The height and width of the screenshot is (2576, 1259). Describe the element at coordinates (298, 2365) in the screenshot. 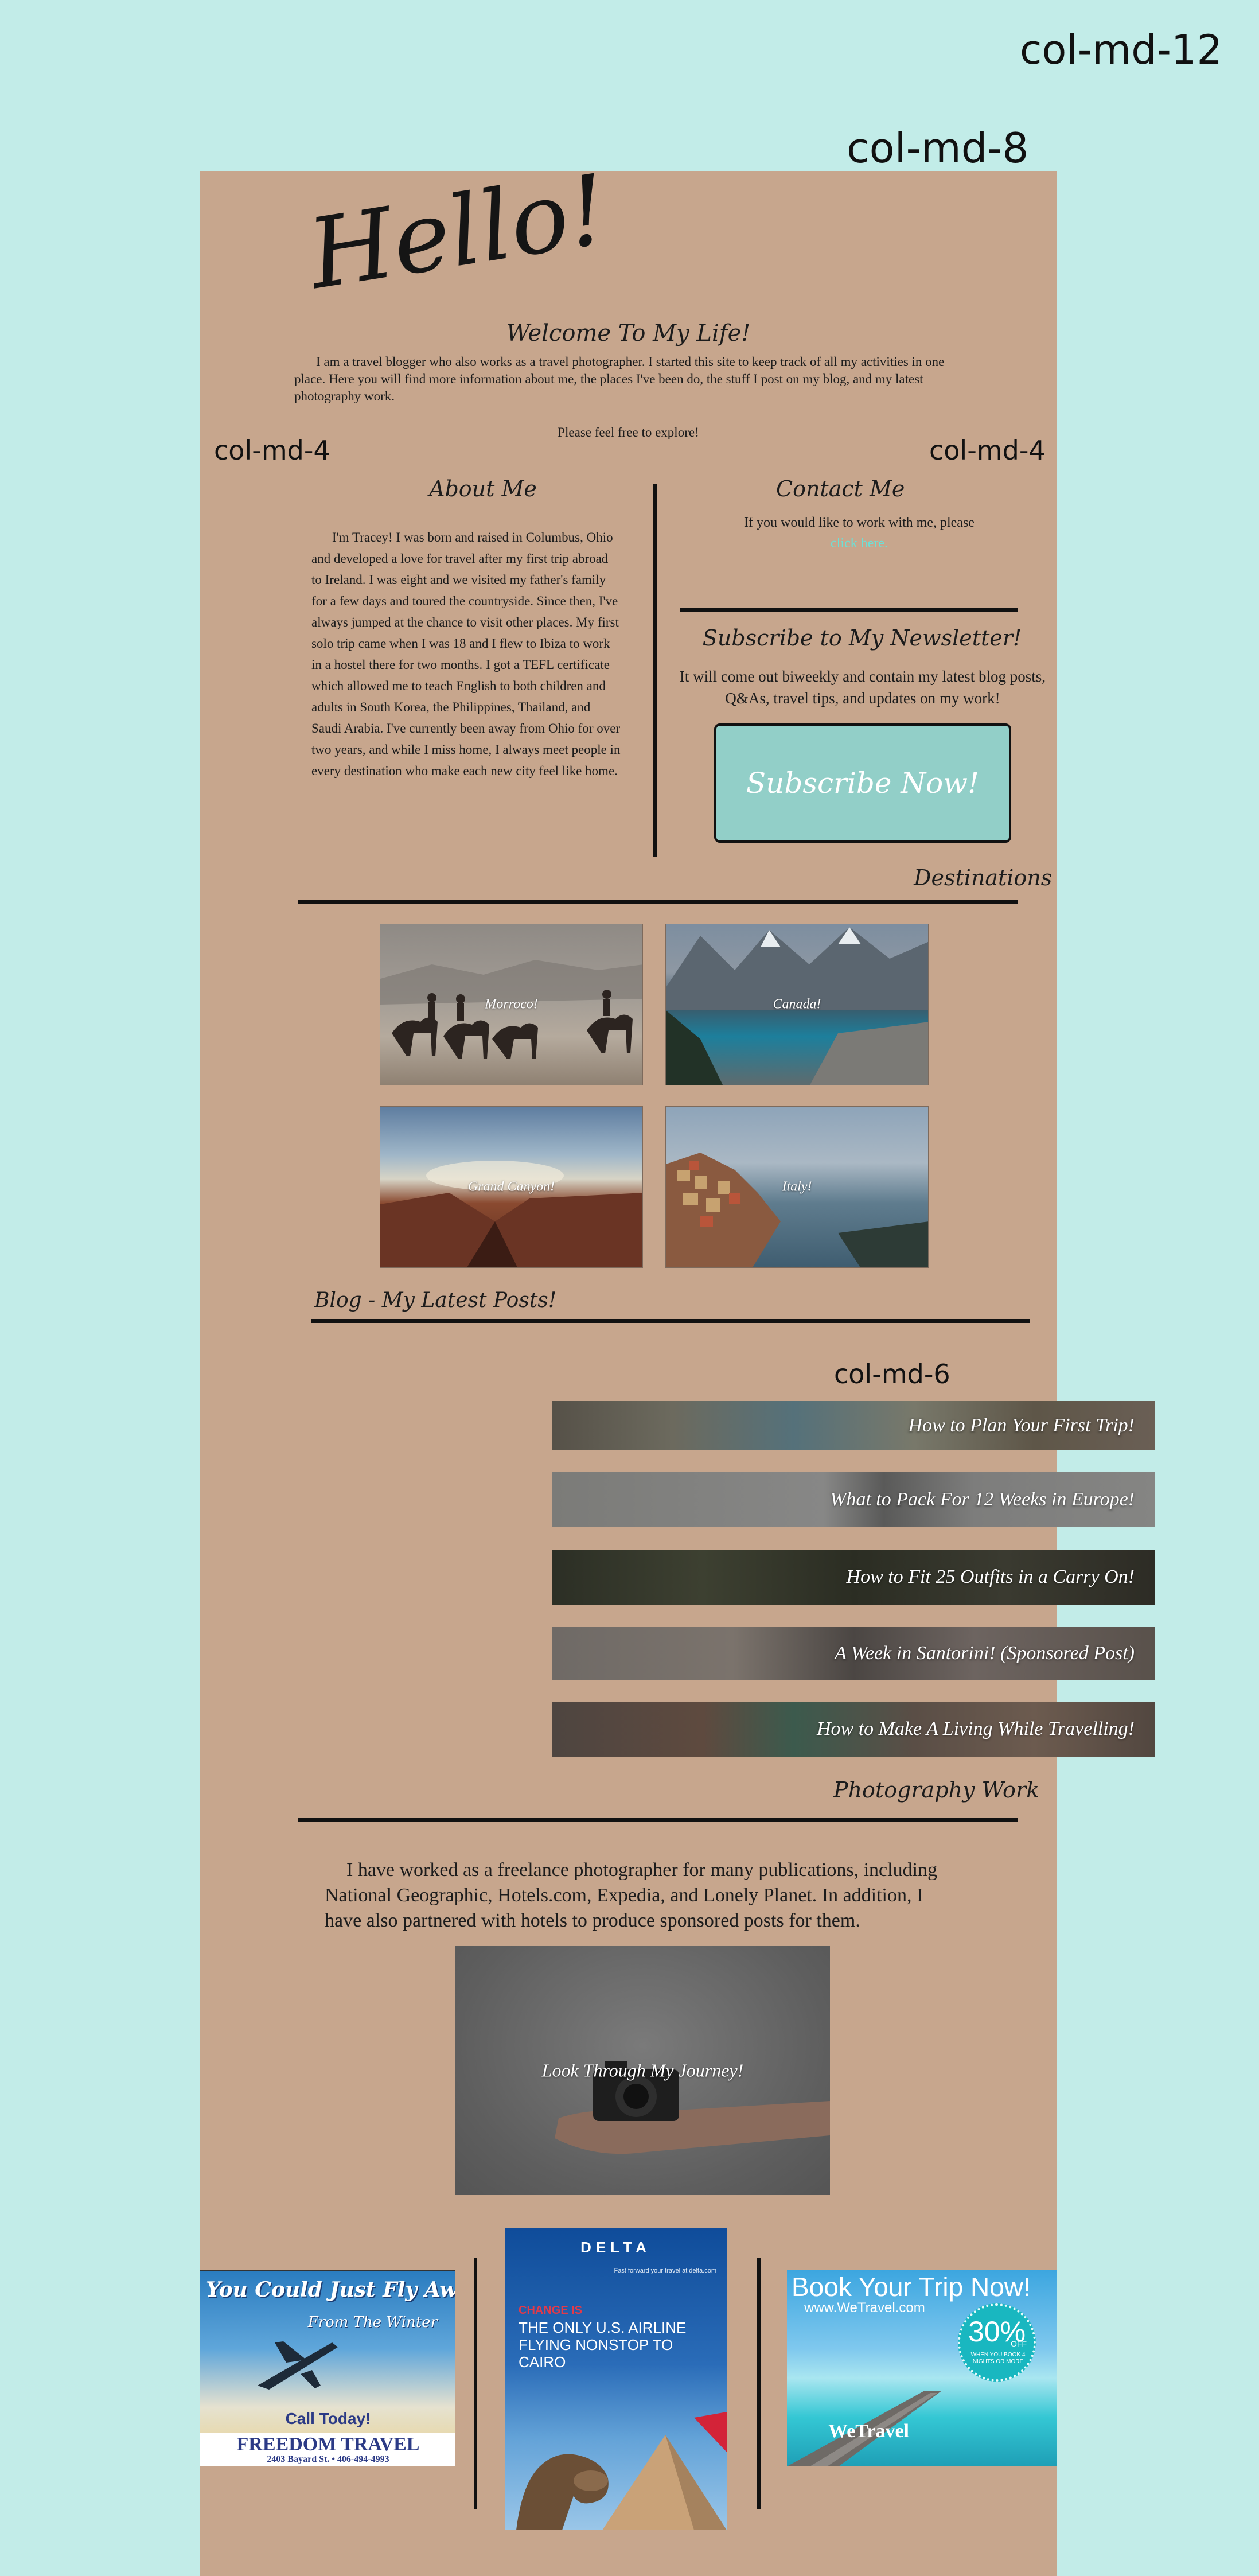

I see `airplane-icon` at that location.